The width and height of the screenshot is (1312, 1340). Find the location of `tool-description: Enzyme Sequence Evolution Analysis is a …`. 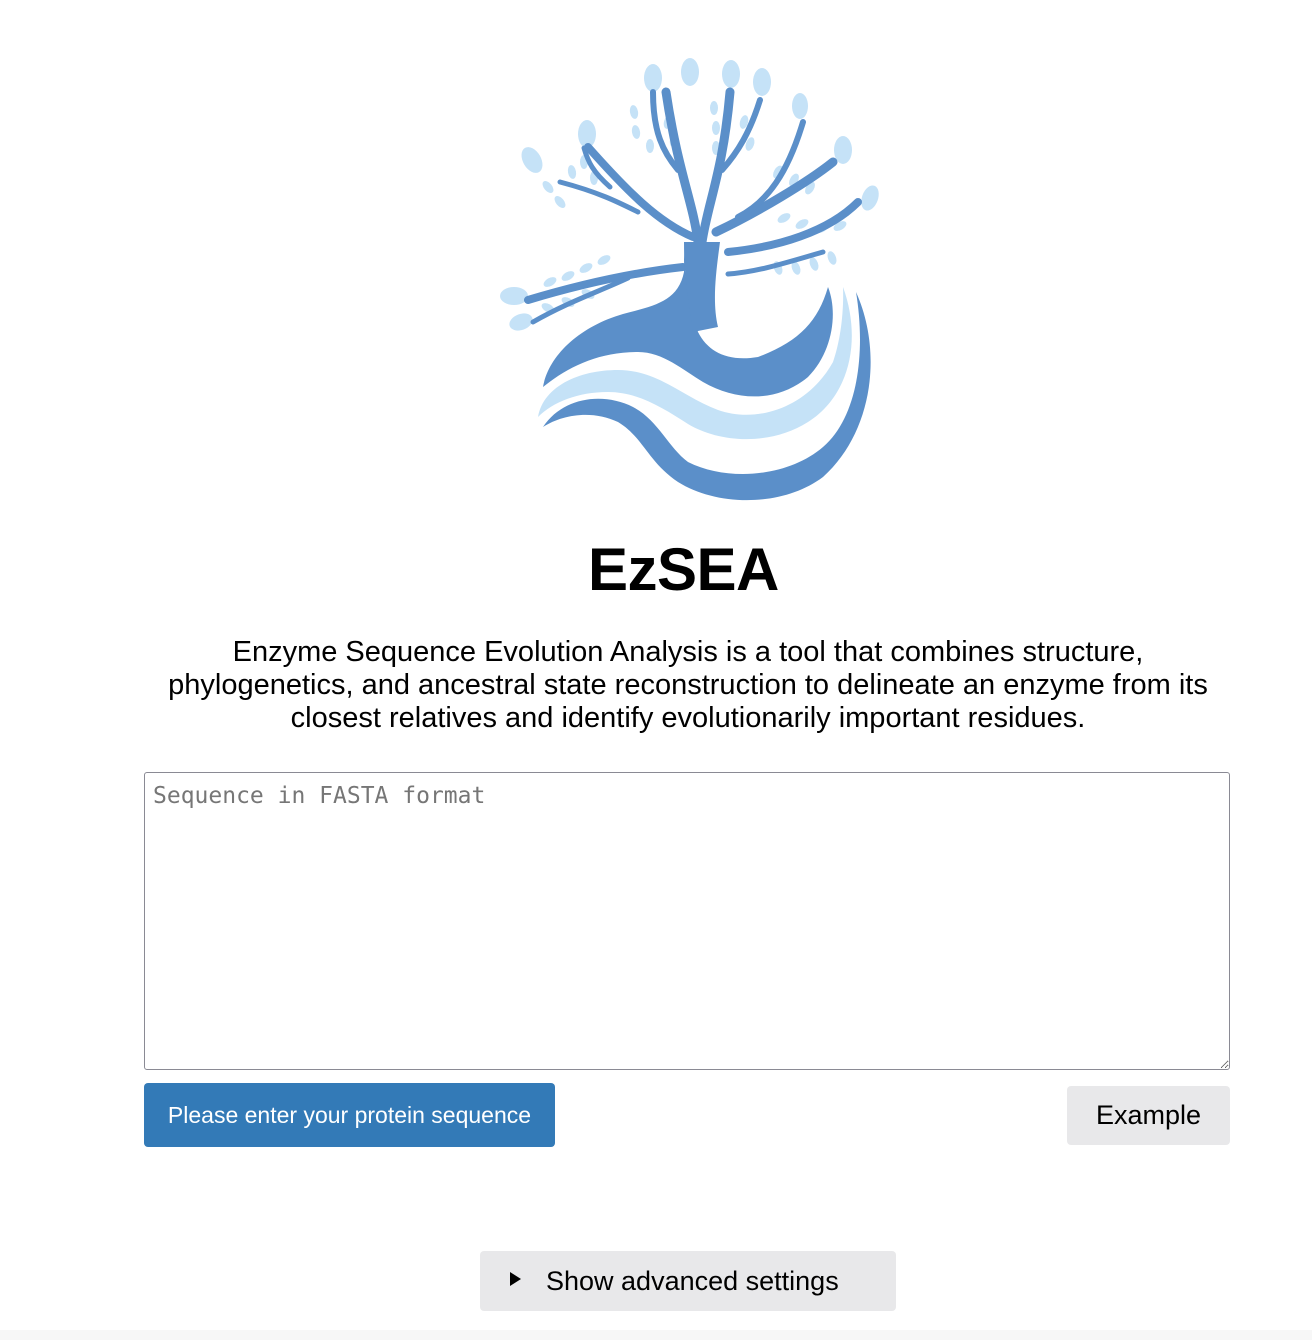

tool-description: Enzyme Sequence Evolution Analysis is a … is located at coordinates (688, 685).